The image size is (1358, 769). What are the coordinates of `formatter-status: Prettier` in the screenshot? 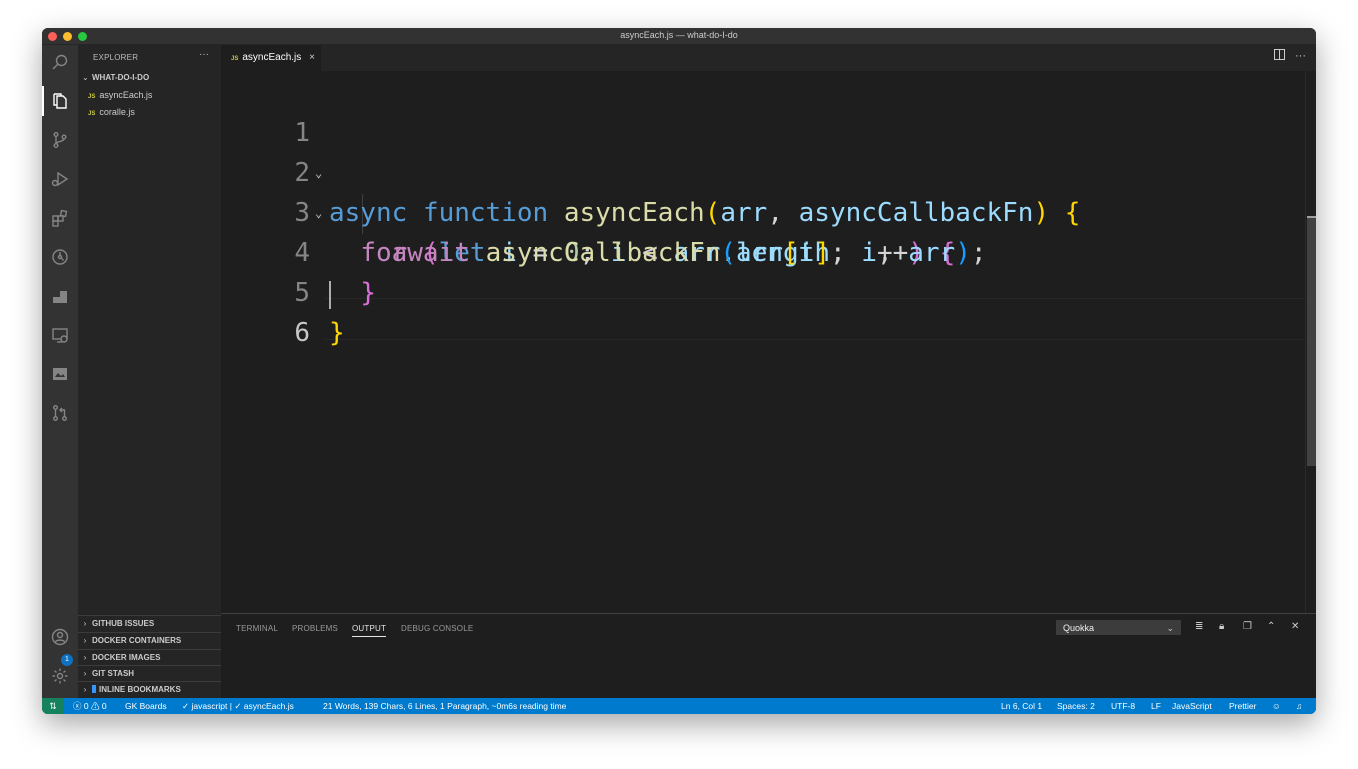 It's located at (1242, 706).